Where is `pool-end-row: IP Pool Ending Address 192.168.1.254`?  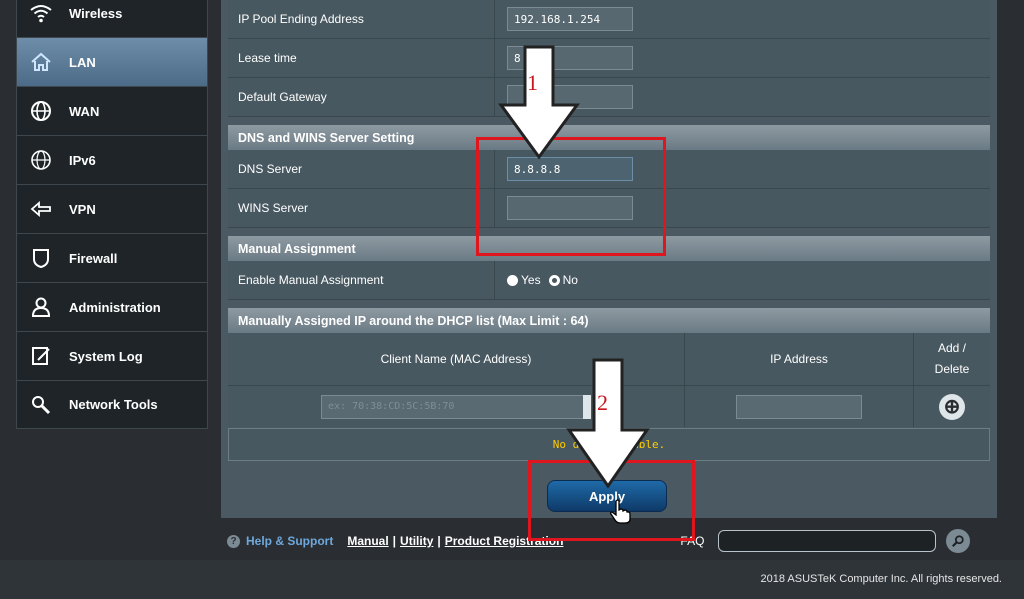
pool-end-row: IP Pool Ending Address 192.168.1.254 is located at coordinates (609, 19).